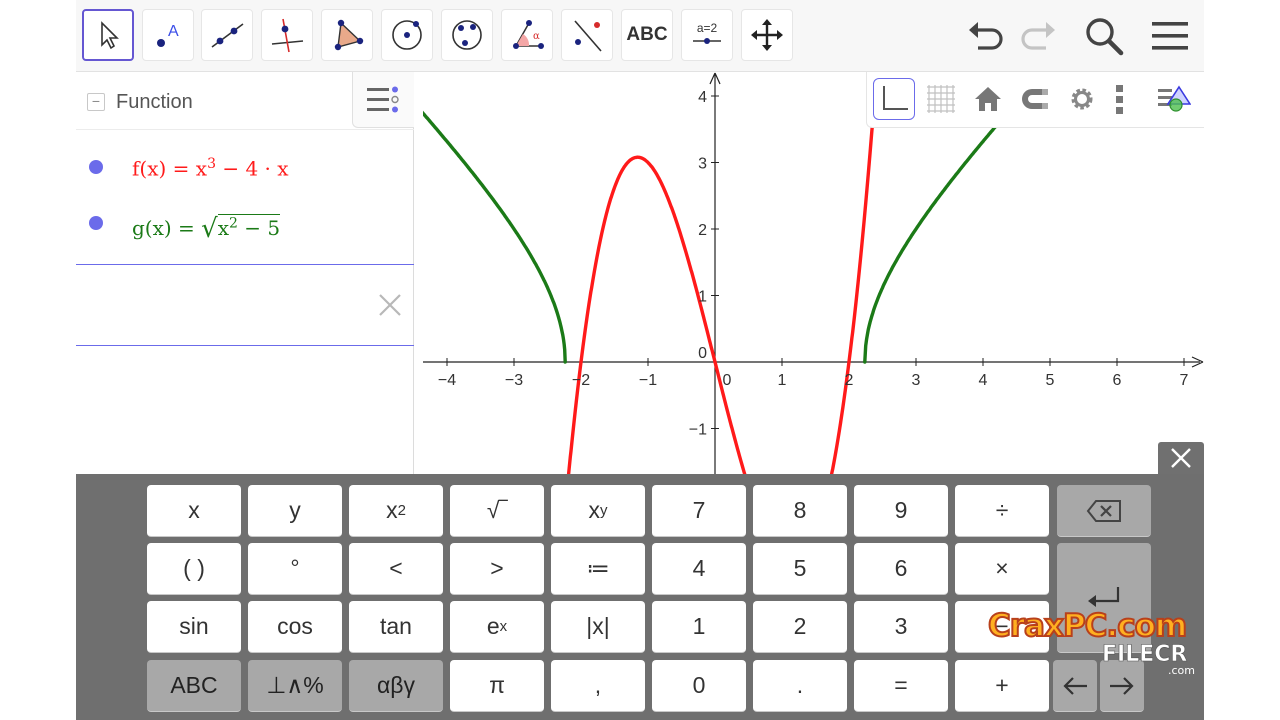 The width and height of the screenshot is (1280, 720). I want to click on search-button, so click(1104, 36).